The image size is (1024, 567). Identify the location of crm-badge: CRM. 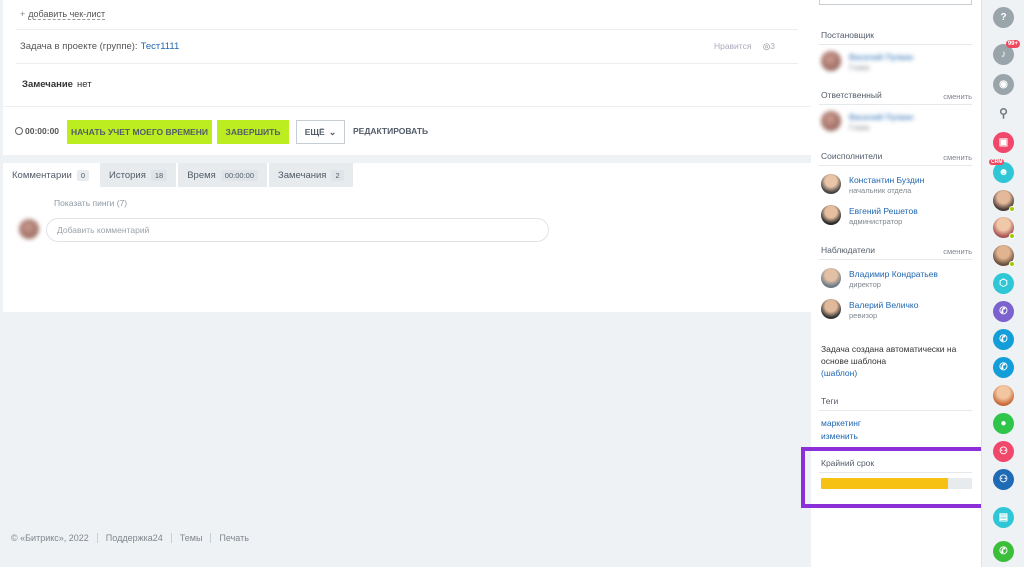
(997, 162).